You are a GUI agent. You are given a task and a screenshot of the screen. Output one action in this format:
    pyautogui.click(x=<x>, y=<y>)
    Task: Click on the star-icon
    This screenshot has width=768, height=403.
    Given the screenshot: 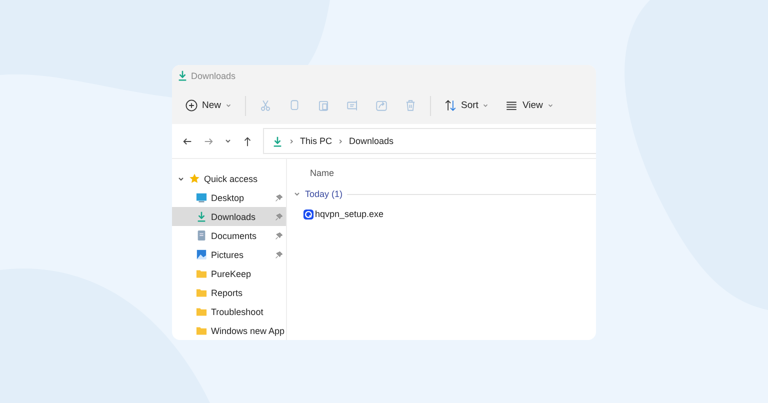 What is the action you would take?
    pyautogui.click(x=194, y=178)
    